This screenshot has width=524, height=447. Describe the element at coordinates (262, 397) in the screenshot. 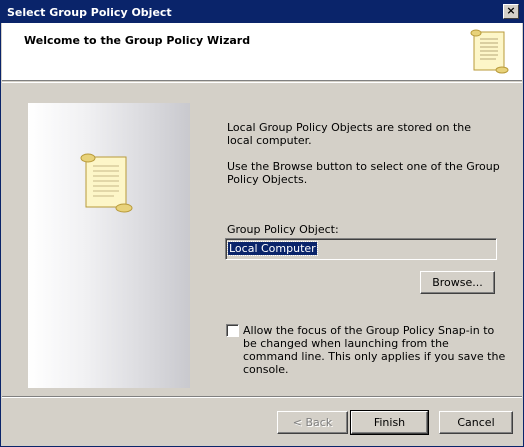

I see `footer-divider-highlight` at that location.